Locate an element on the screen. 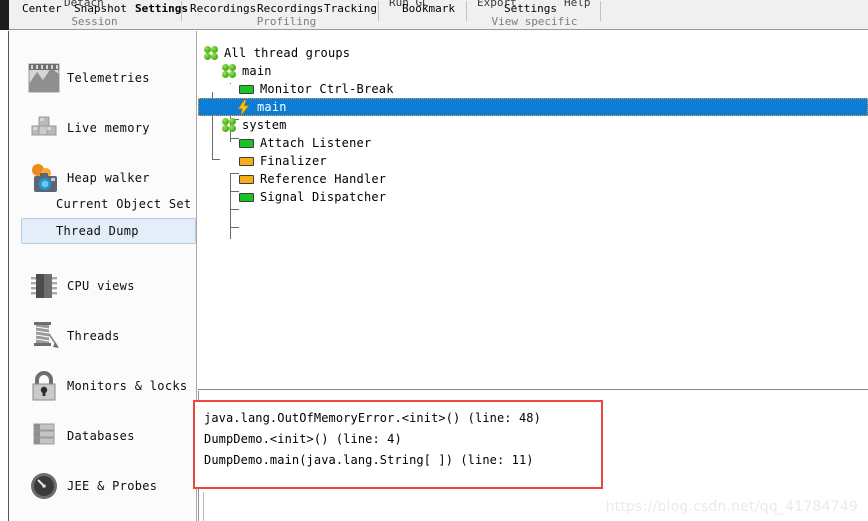 This screenshot has height=521, width=868. window-left-strip is located at coordinates (4, 276).